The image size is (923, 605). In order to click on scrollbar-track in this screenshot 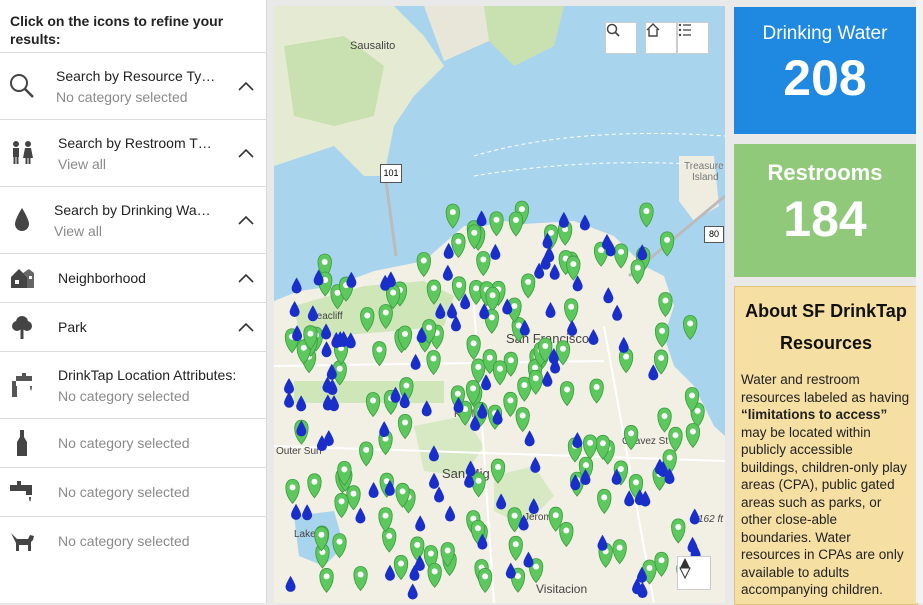, I will do `click(919, 301)`.